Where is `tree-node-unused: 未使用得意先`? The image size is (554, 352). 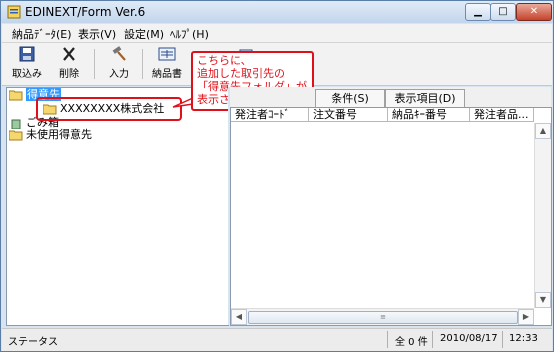
tree-node-unused: 未使用得意先 is located at coordinates (50, 135).